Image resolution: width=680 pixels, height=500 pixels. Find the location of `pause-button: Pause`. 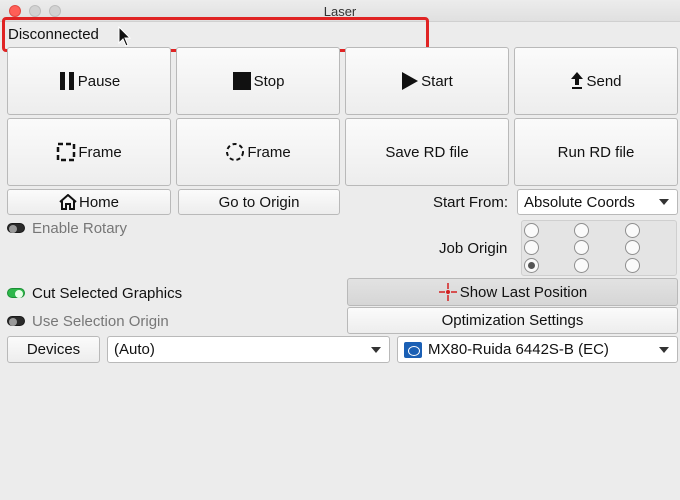

pause-button: Pause is located at coordinates (89, 81).